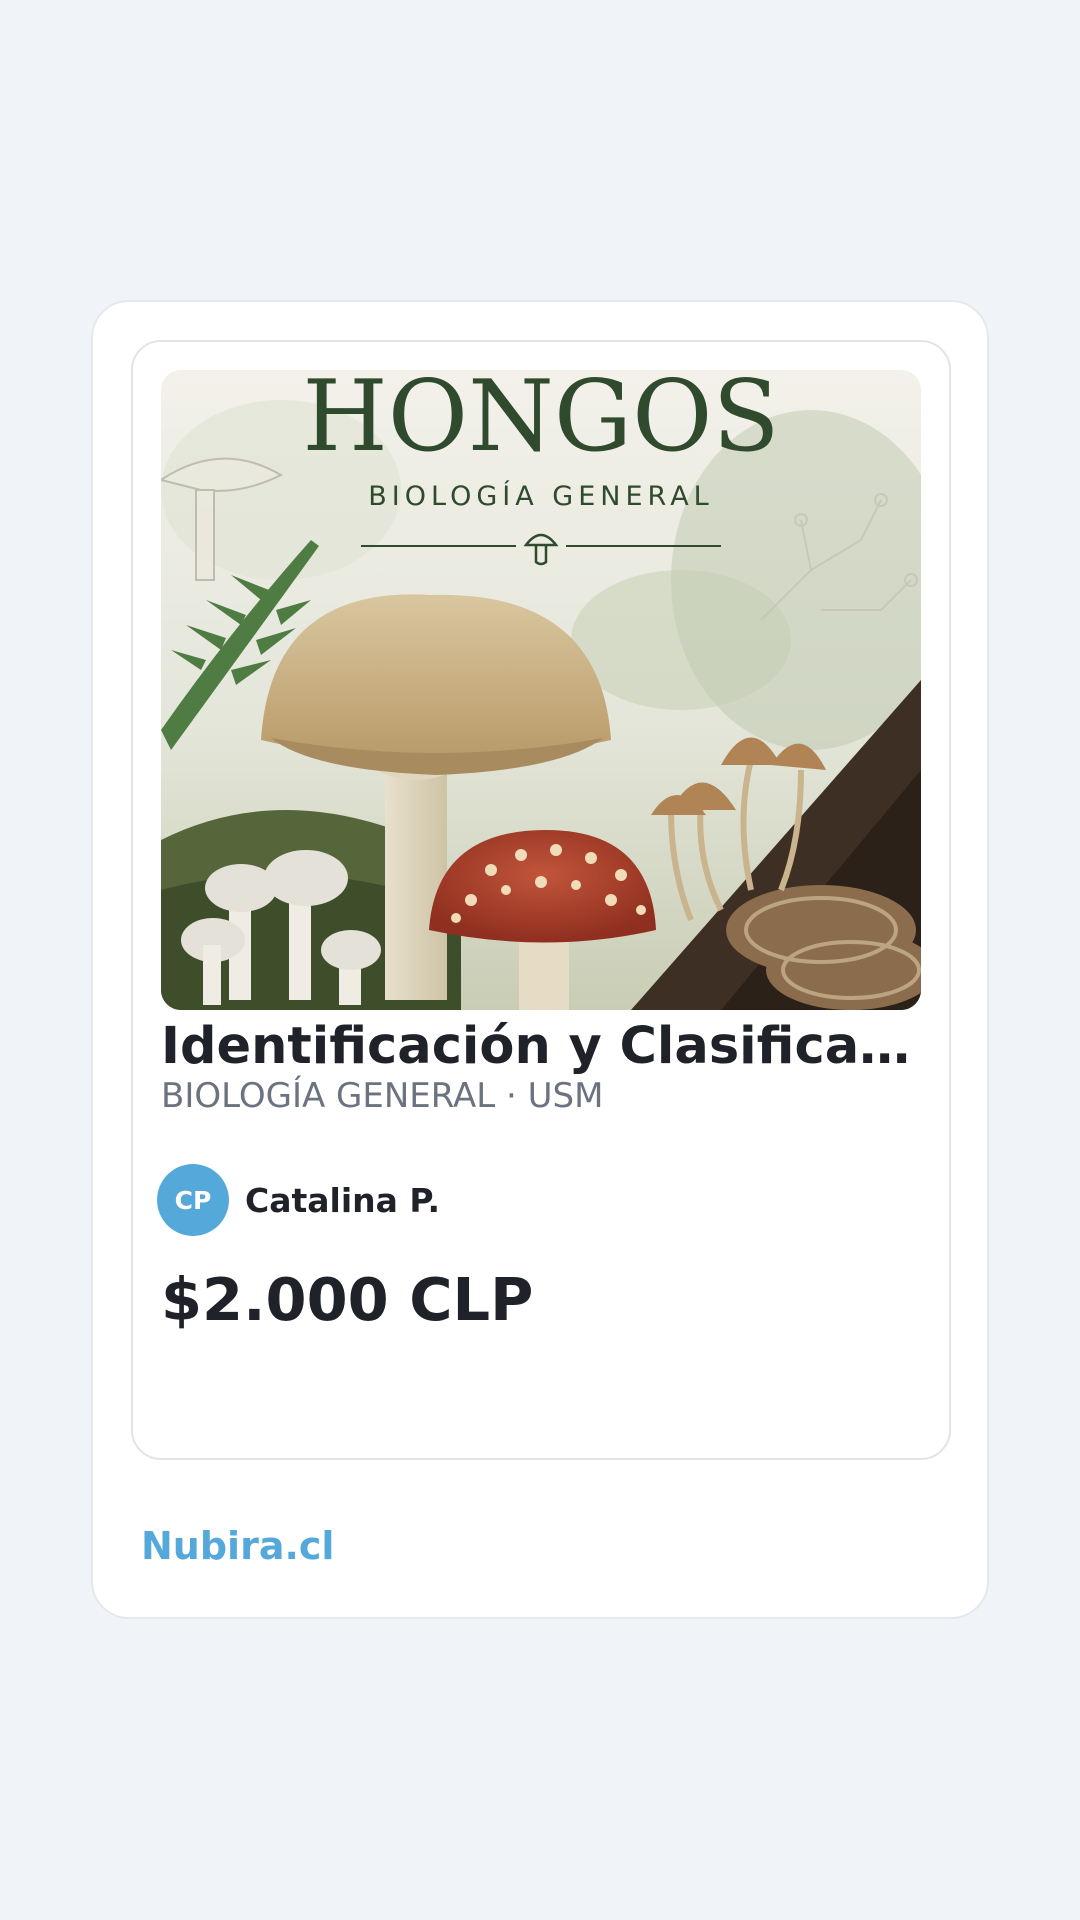  I want to click on cover-subtitle: BIOLOGÍA GENERAL, so click(540, 496).